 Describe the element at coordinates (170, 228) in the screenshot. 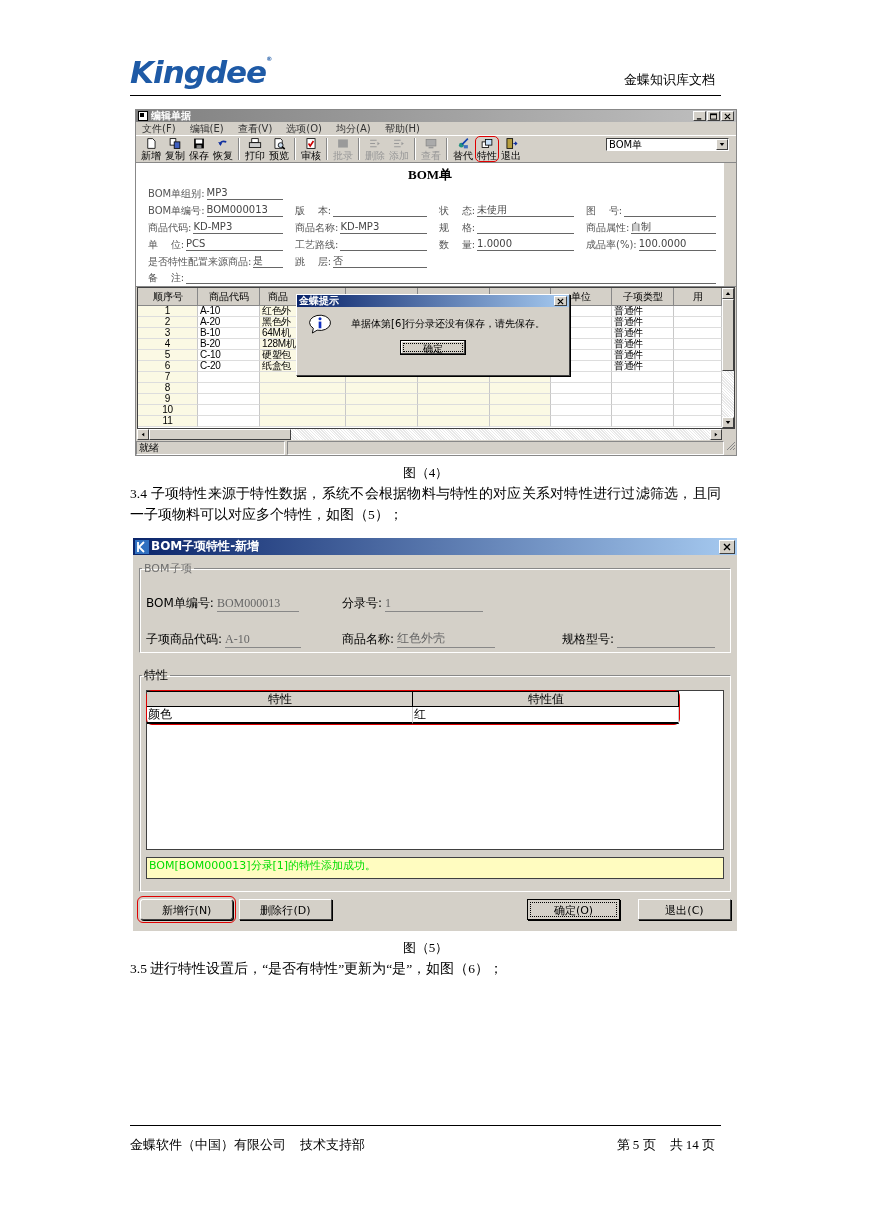

I see `field-label: 商品代码:` at that location.